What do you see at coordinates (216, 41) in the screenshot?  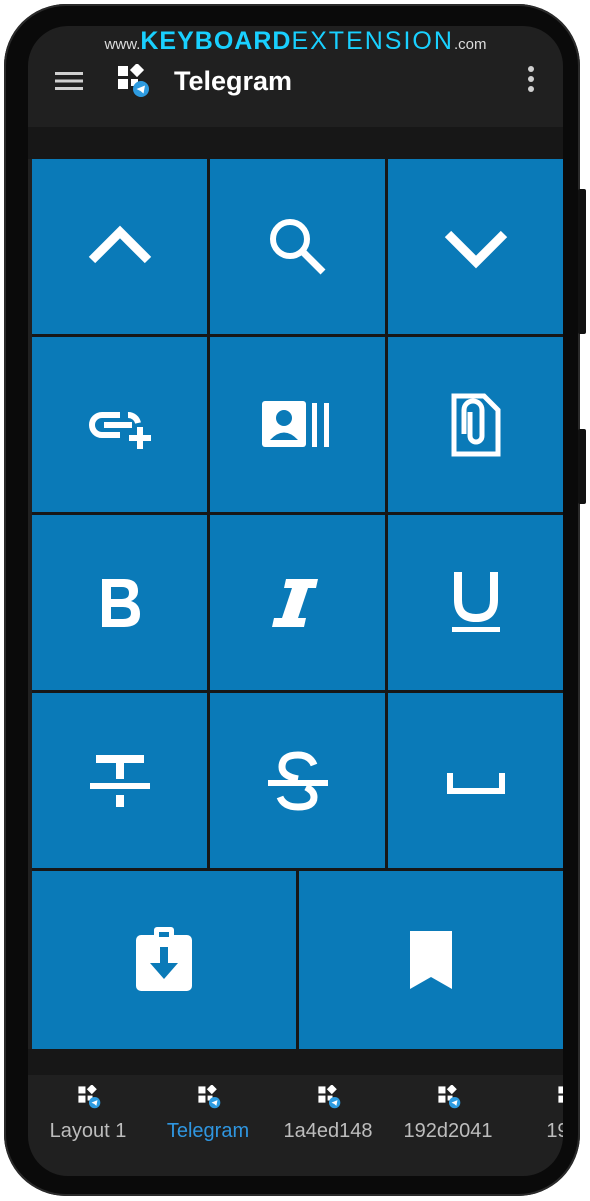 I see `watermark-brand-bold: KEYBOARD` at bounding box center [216, 41].